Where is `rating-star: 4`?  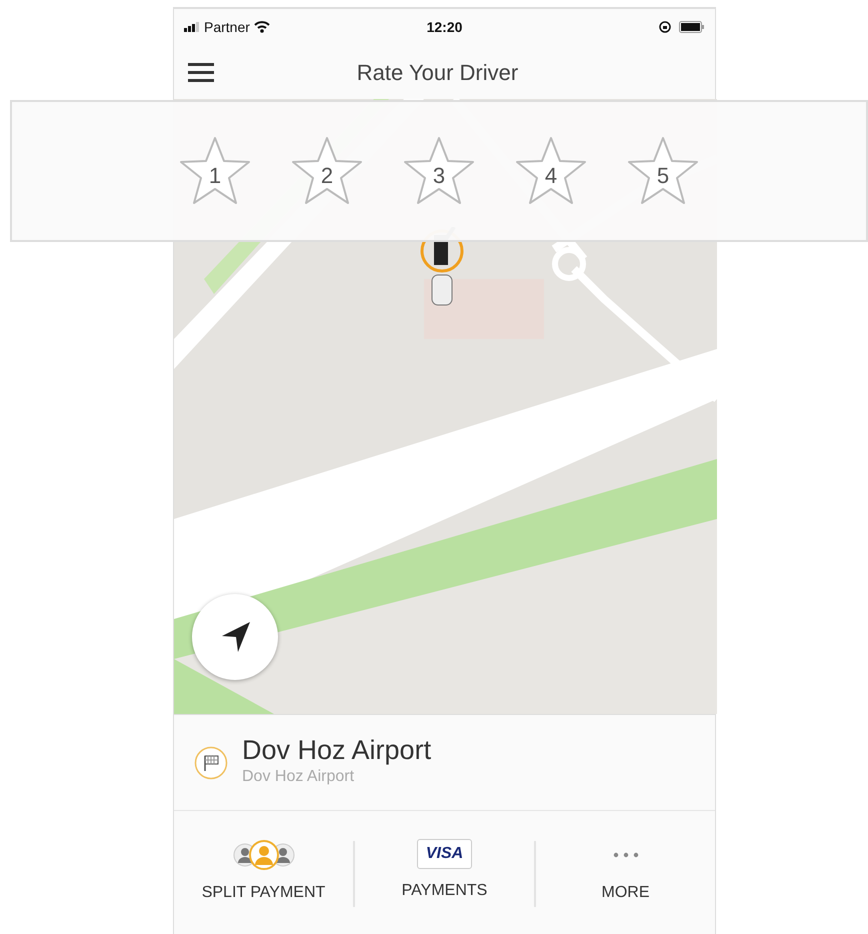
rating-star: 4 is located at coordinates (551, 171).